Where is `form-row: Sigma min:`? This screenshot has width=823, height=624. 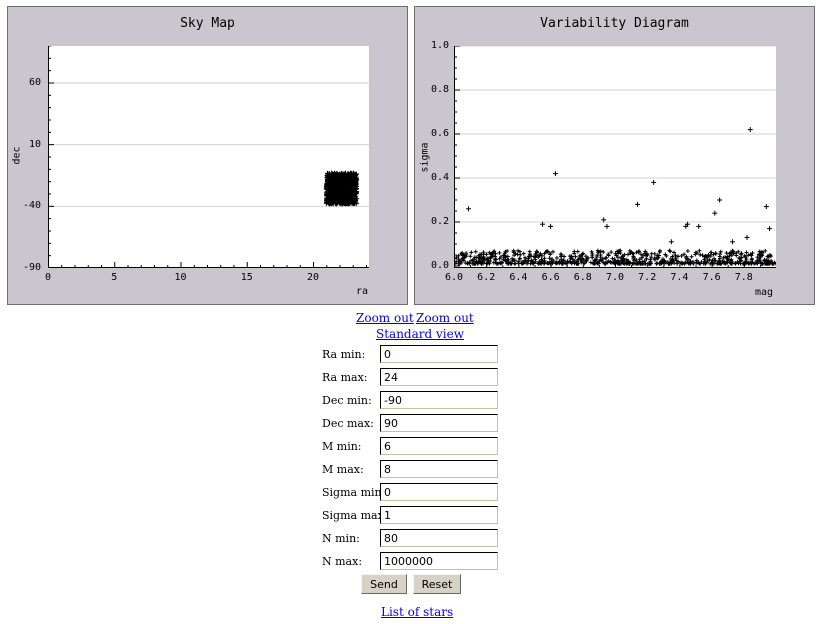
form-row: Sigma min: is located at coordinates (412, 493).